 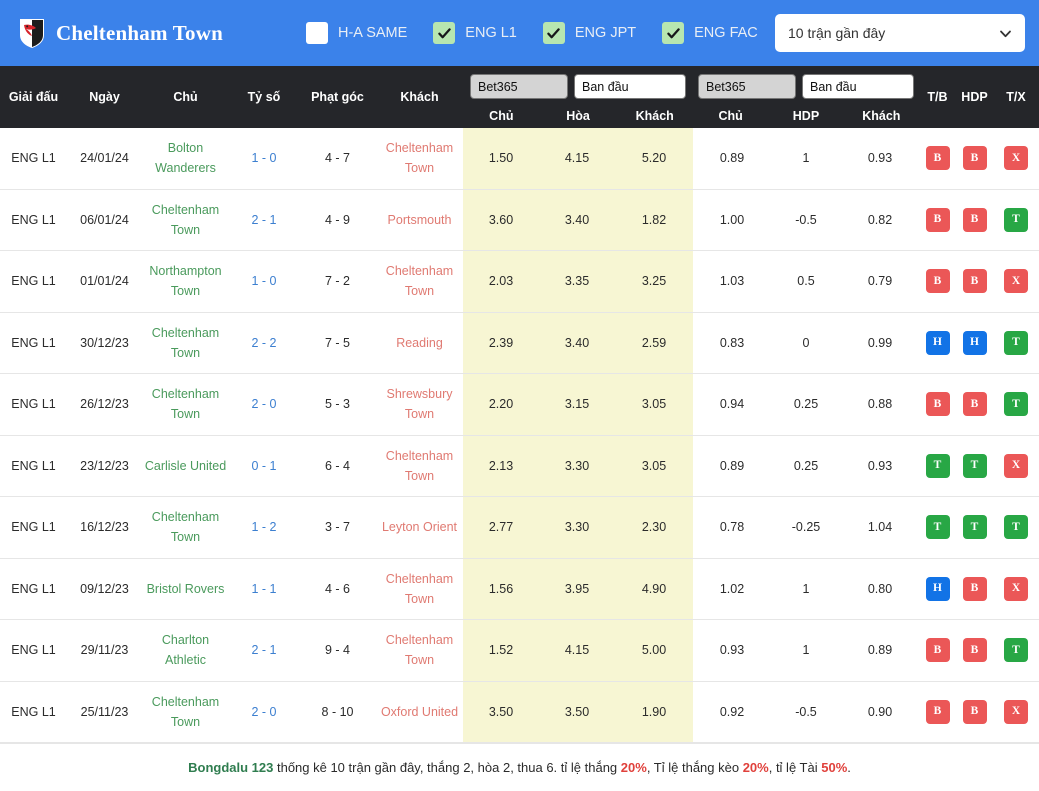 What do you see at coordinates (577, 343) in the screenshot?
I see `odds-draw: 3.40` at bounding box center [577, 343].